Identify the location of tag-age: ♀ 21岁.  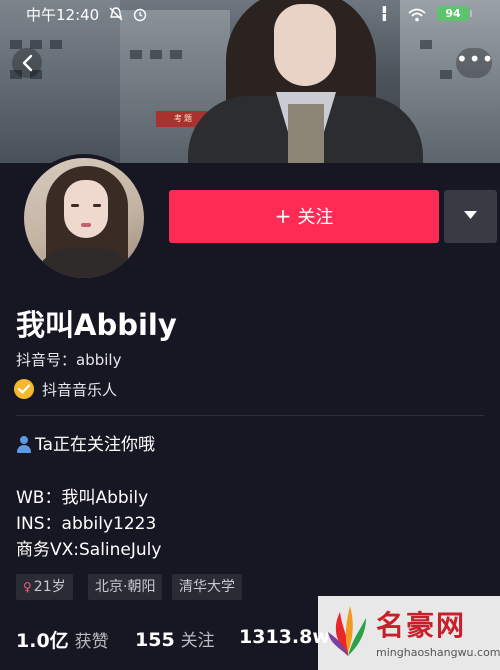
(44, 587).